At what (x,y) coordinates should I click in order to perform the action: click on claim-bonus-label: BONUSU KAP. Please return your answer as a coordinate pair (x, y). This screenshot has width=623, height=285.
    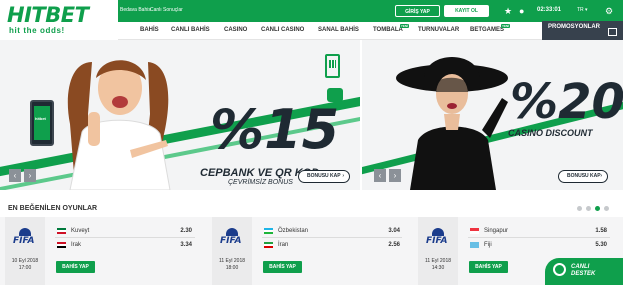
    Looking at the image, I should click on (324, 176).